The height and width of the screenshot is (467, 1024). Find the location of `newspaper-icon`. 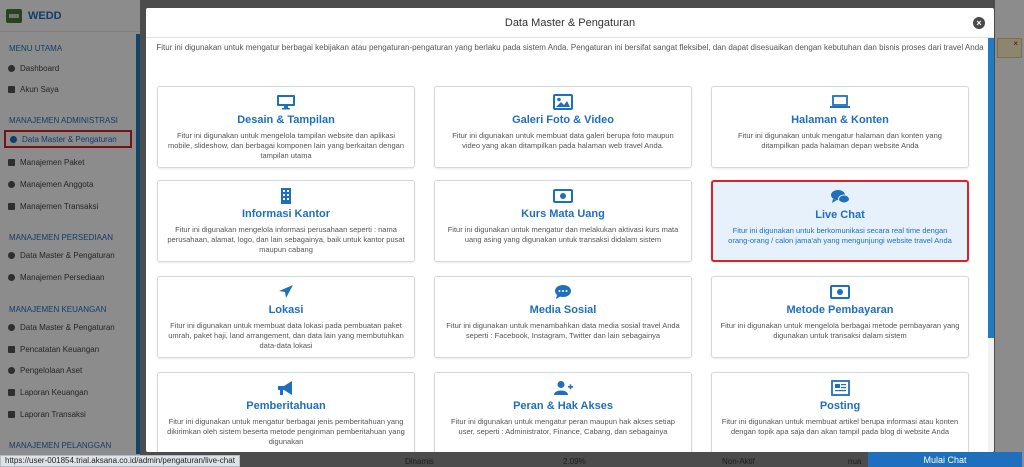

newspaper-icon is located at coordinates (840, 388).